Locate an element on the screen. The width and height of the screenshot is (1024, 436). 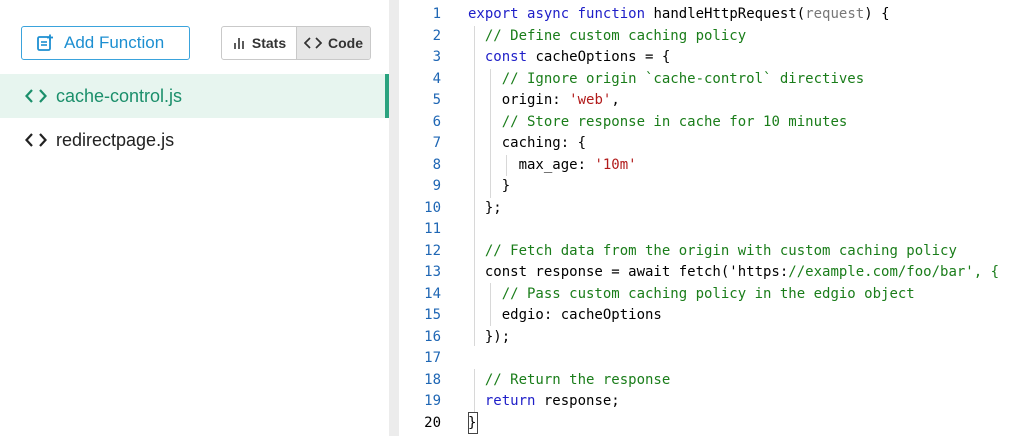
view-toggle: Stats Code is located at coordinates (296, 43).